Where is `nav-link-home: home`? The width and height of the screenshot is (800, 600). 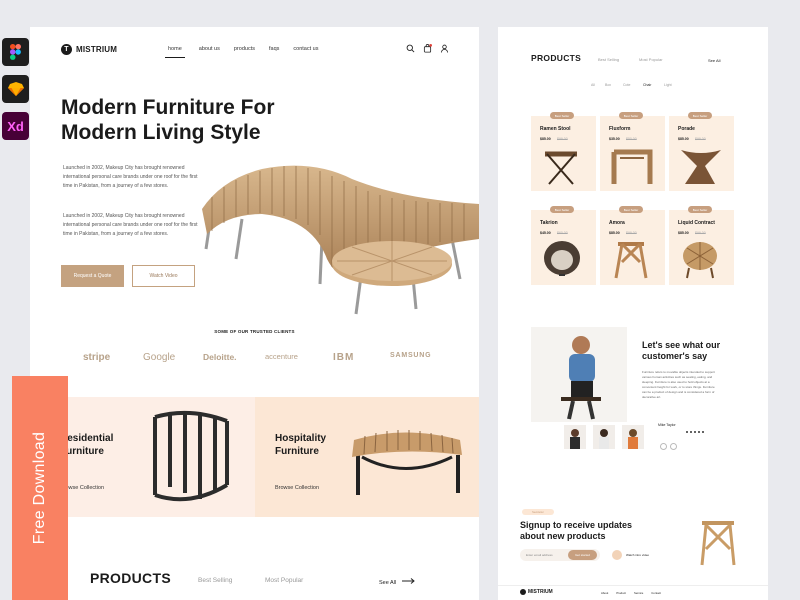 nav-link-home: home is located at coordinates (175, 52).